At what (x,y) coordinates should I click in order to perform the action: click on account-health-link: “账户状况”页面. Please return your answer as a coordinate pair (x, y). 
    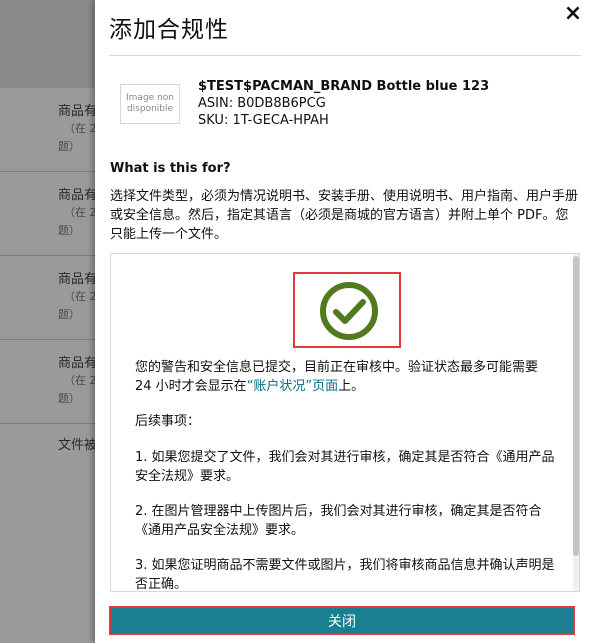
    Looking at the image, I should click on (292, 386).